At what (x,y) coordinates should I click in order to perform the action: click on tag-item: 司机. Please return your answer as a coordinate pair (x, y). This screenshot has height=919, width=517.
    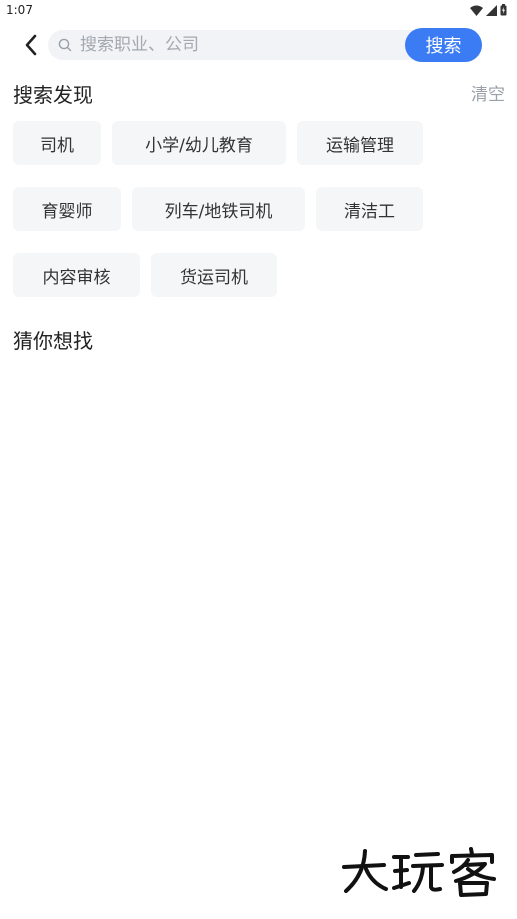
    Looking at the image, I should click on (57, 143).